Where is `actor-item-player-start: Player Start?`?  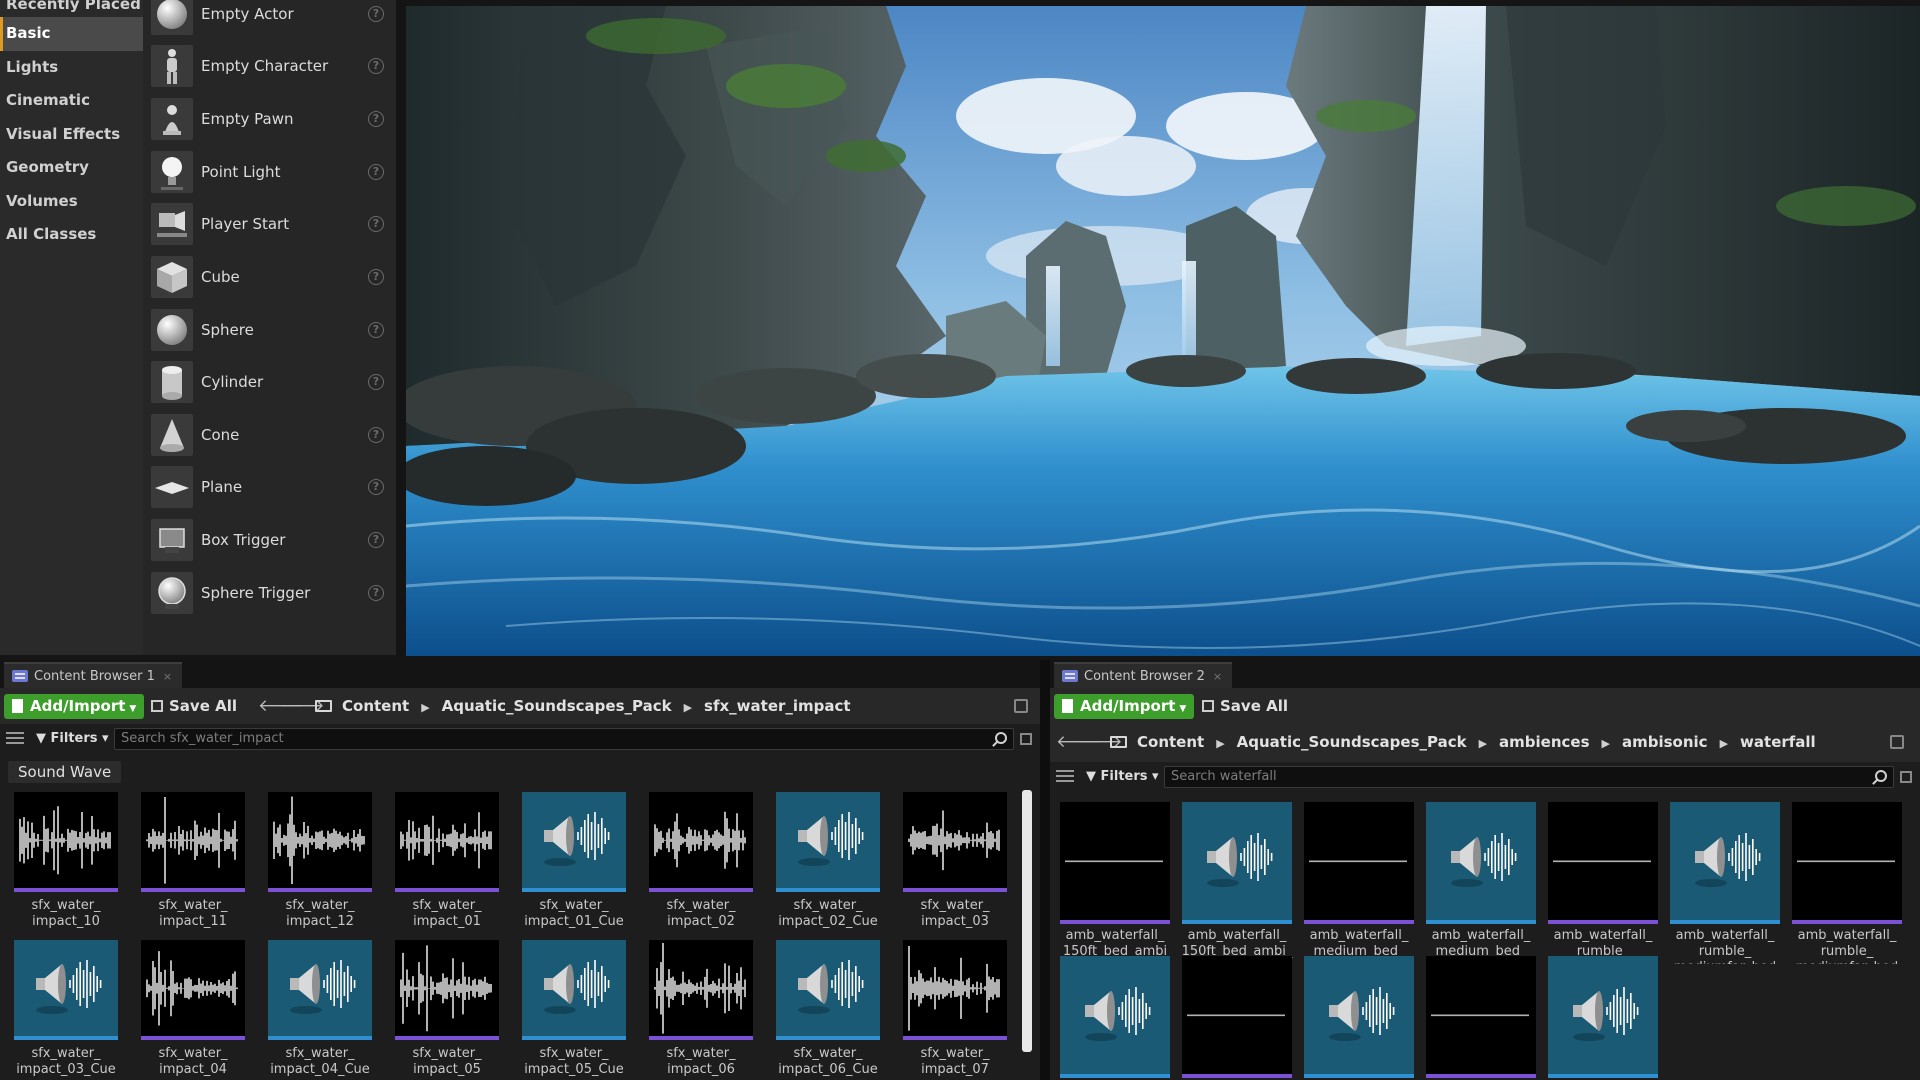
actor-item-player-start: Player Start? is located at coordinates (269, 224).